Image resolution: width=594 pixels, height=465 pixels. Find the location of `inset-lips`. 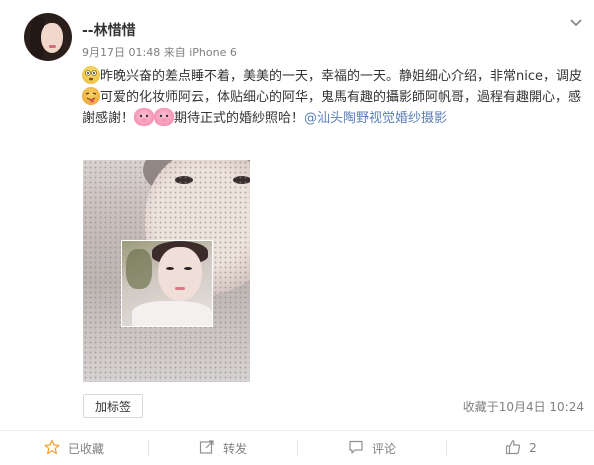

inset-lips is located at coordinates (180, 288).